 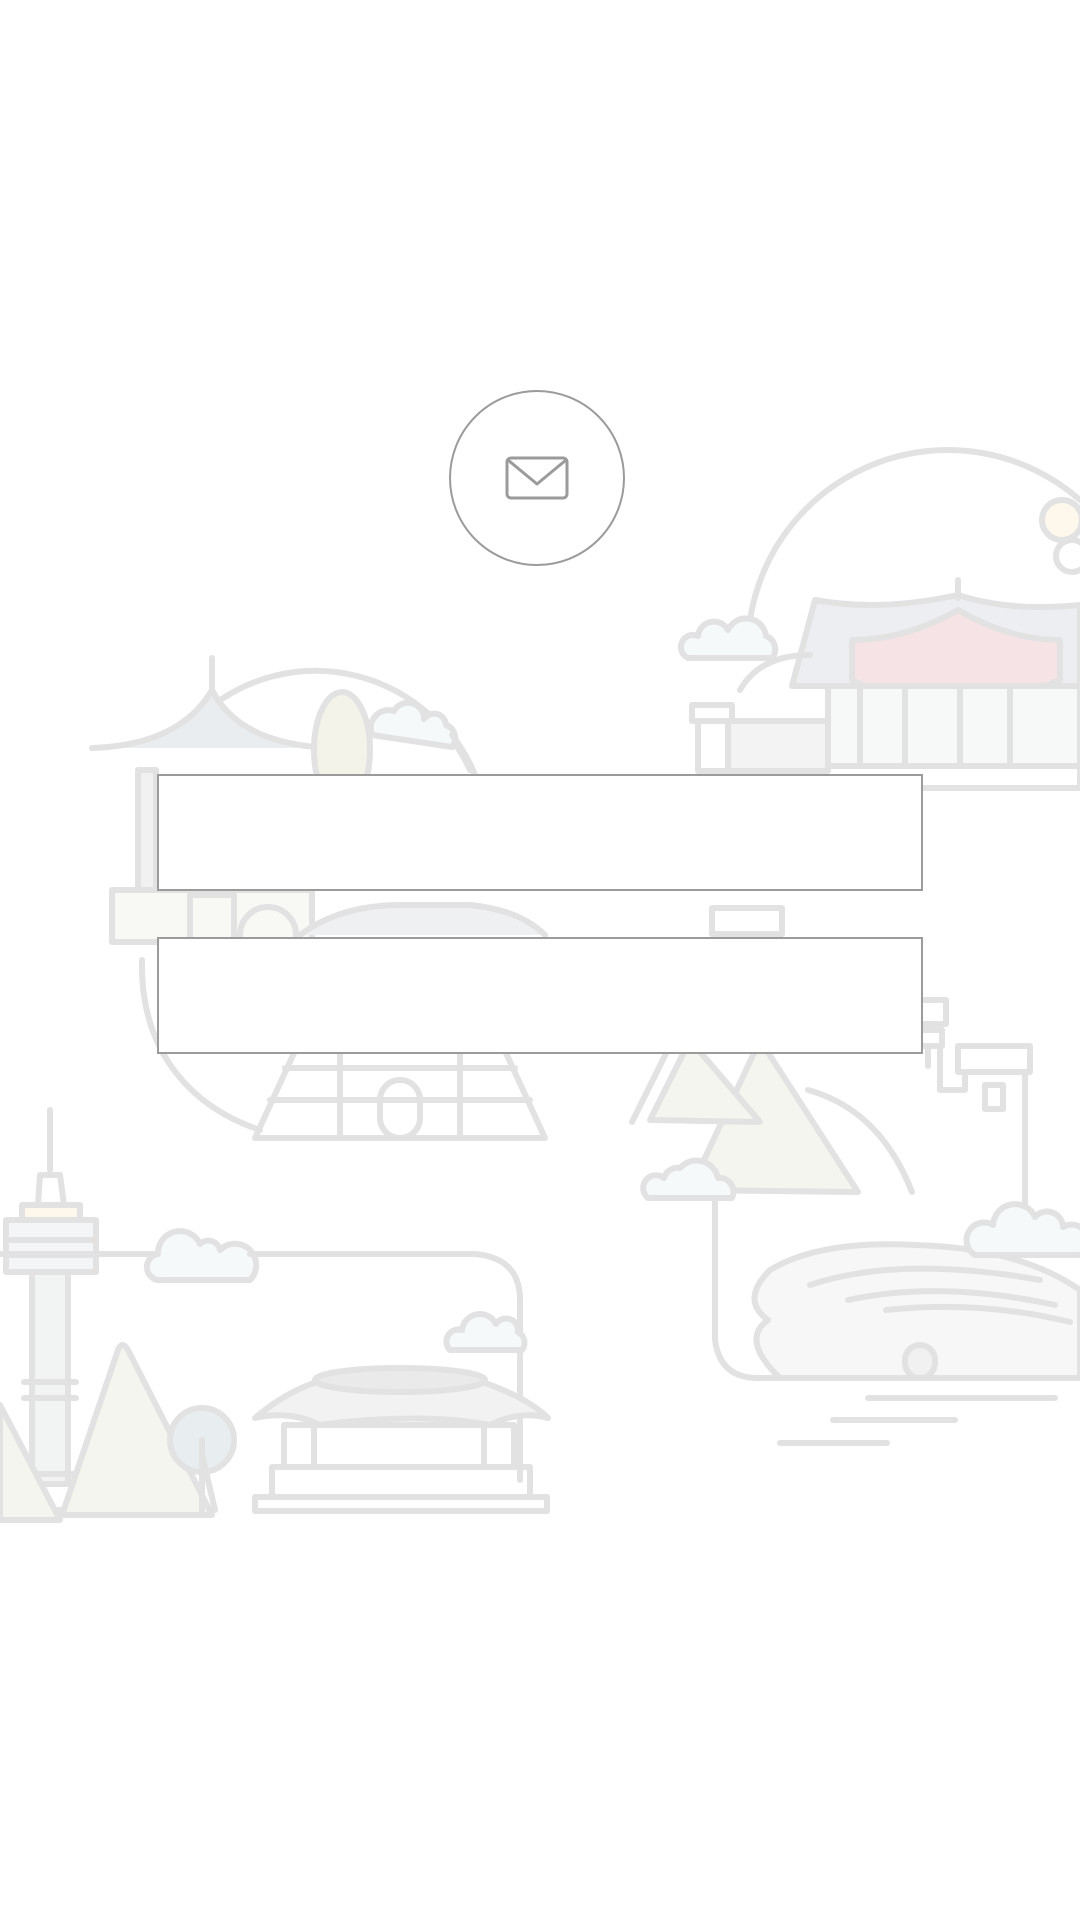 I want to click on dome-hall, so click(x=422, y=920).